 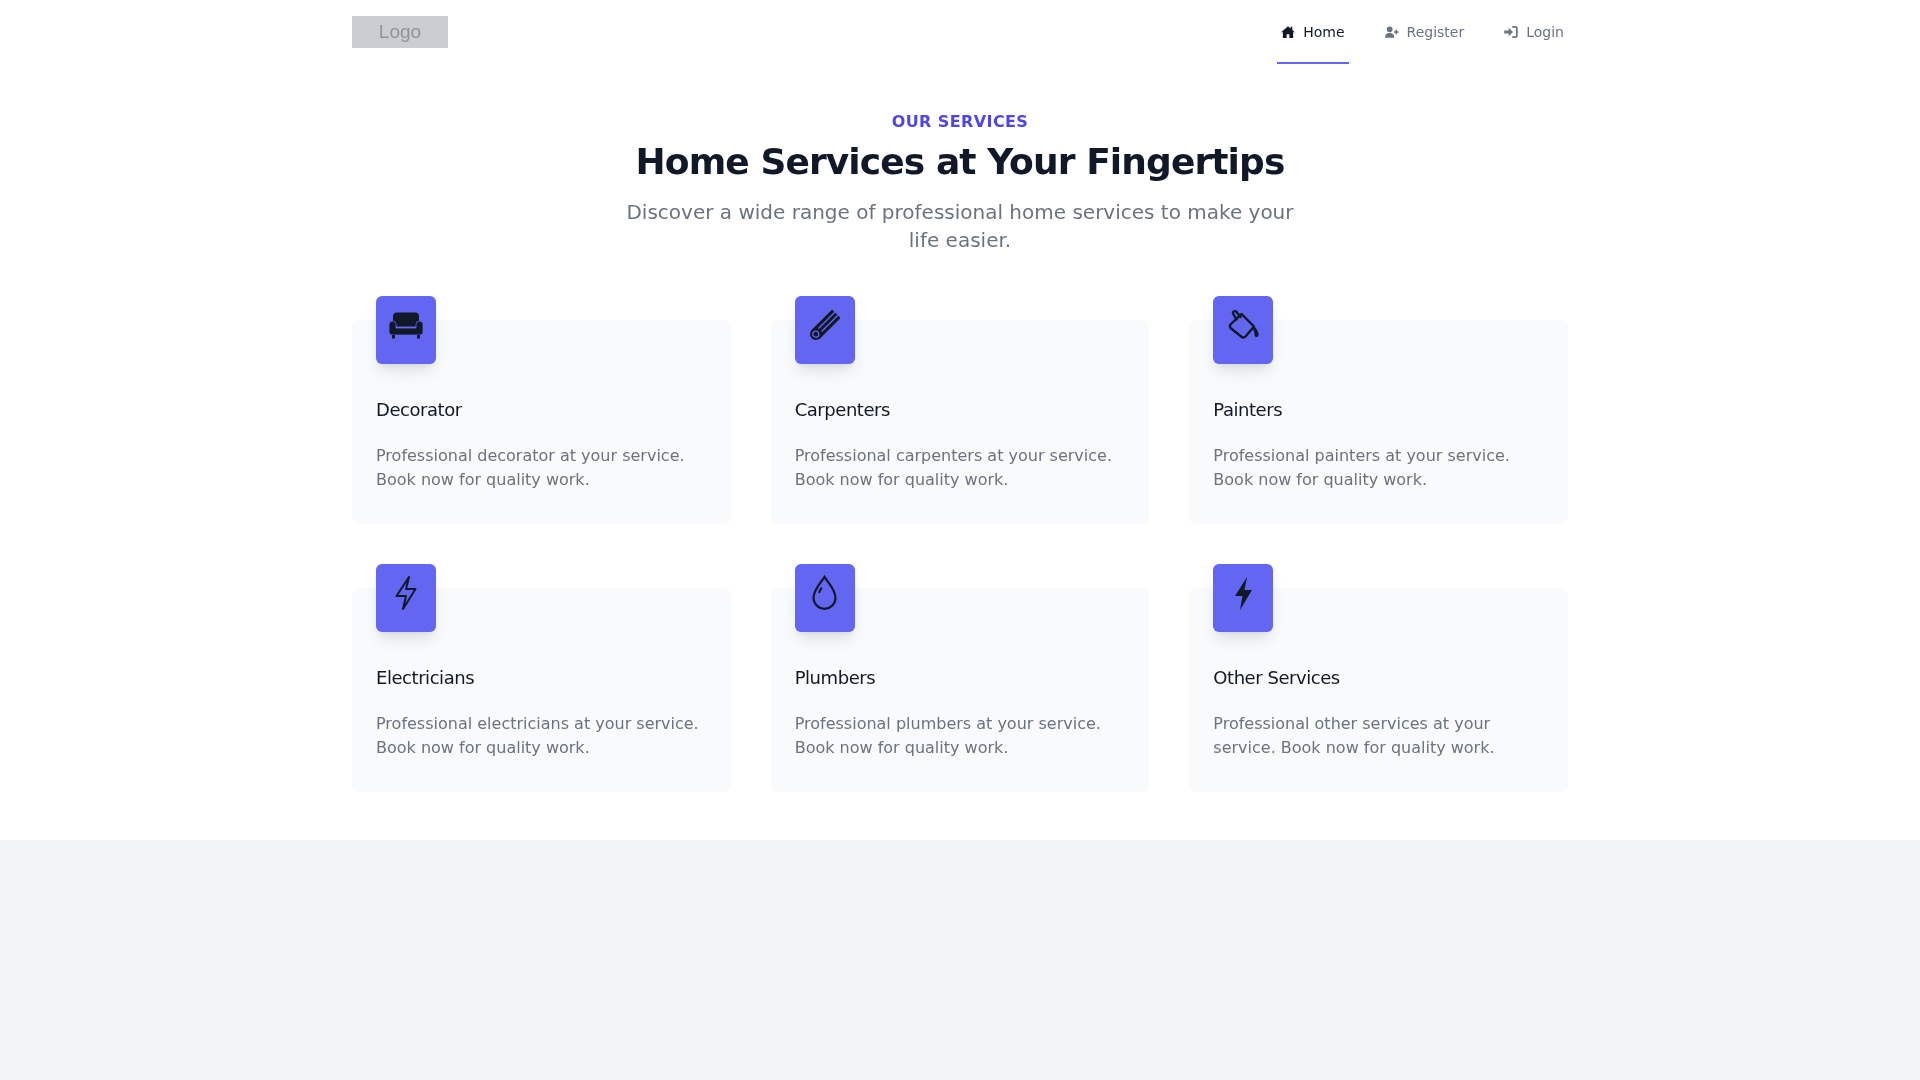 What do you see at coordinates (960, 162) in the screenshot?
I see `section-title: Home Services at Your Fingertips` at bounding box center [960, 162].